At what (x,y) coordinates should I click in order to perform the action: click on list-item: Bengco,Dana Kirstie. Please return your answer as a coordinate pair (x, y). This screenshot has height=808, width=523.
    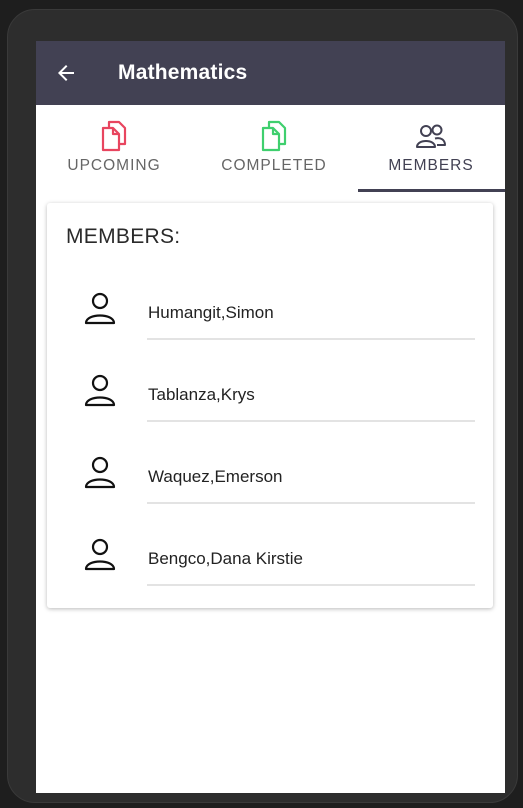
    Looking at the image, I should click on (270, 572).